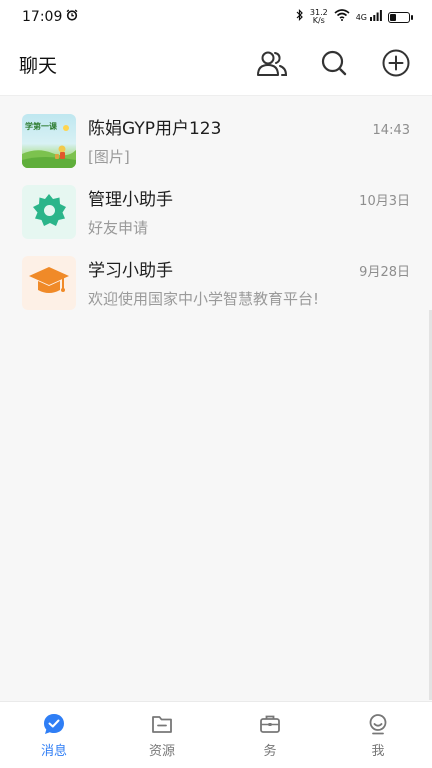  I want to click on chat-name: 管理小助手, so click(130, 200).